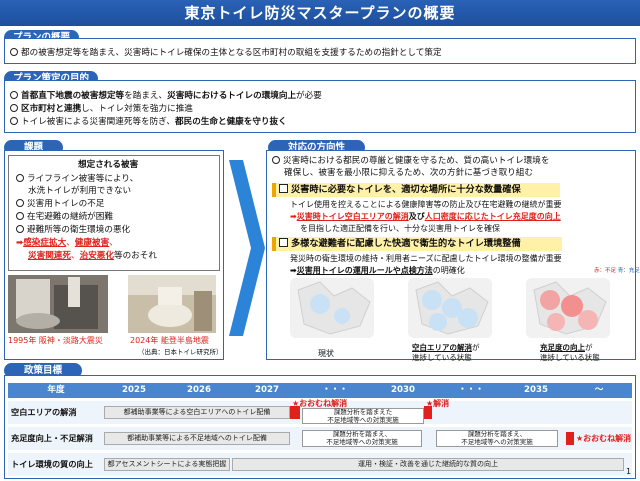  I want to click on col-2035: 2035, so click(536, 390).